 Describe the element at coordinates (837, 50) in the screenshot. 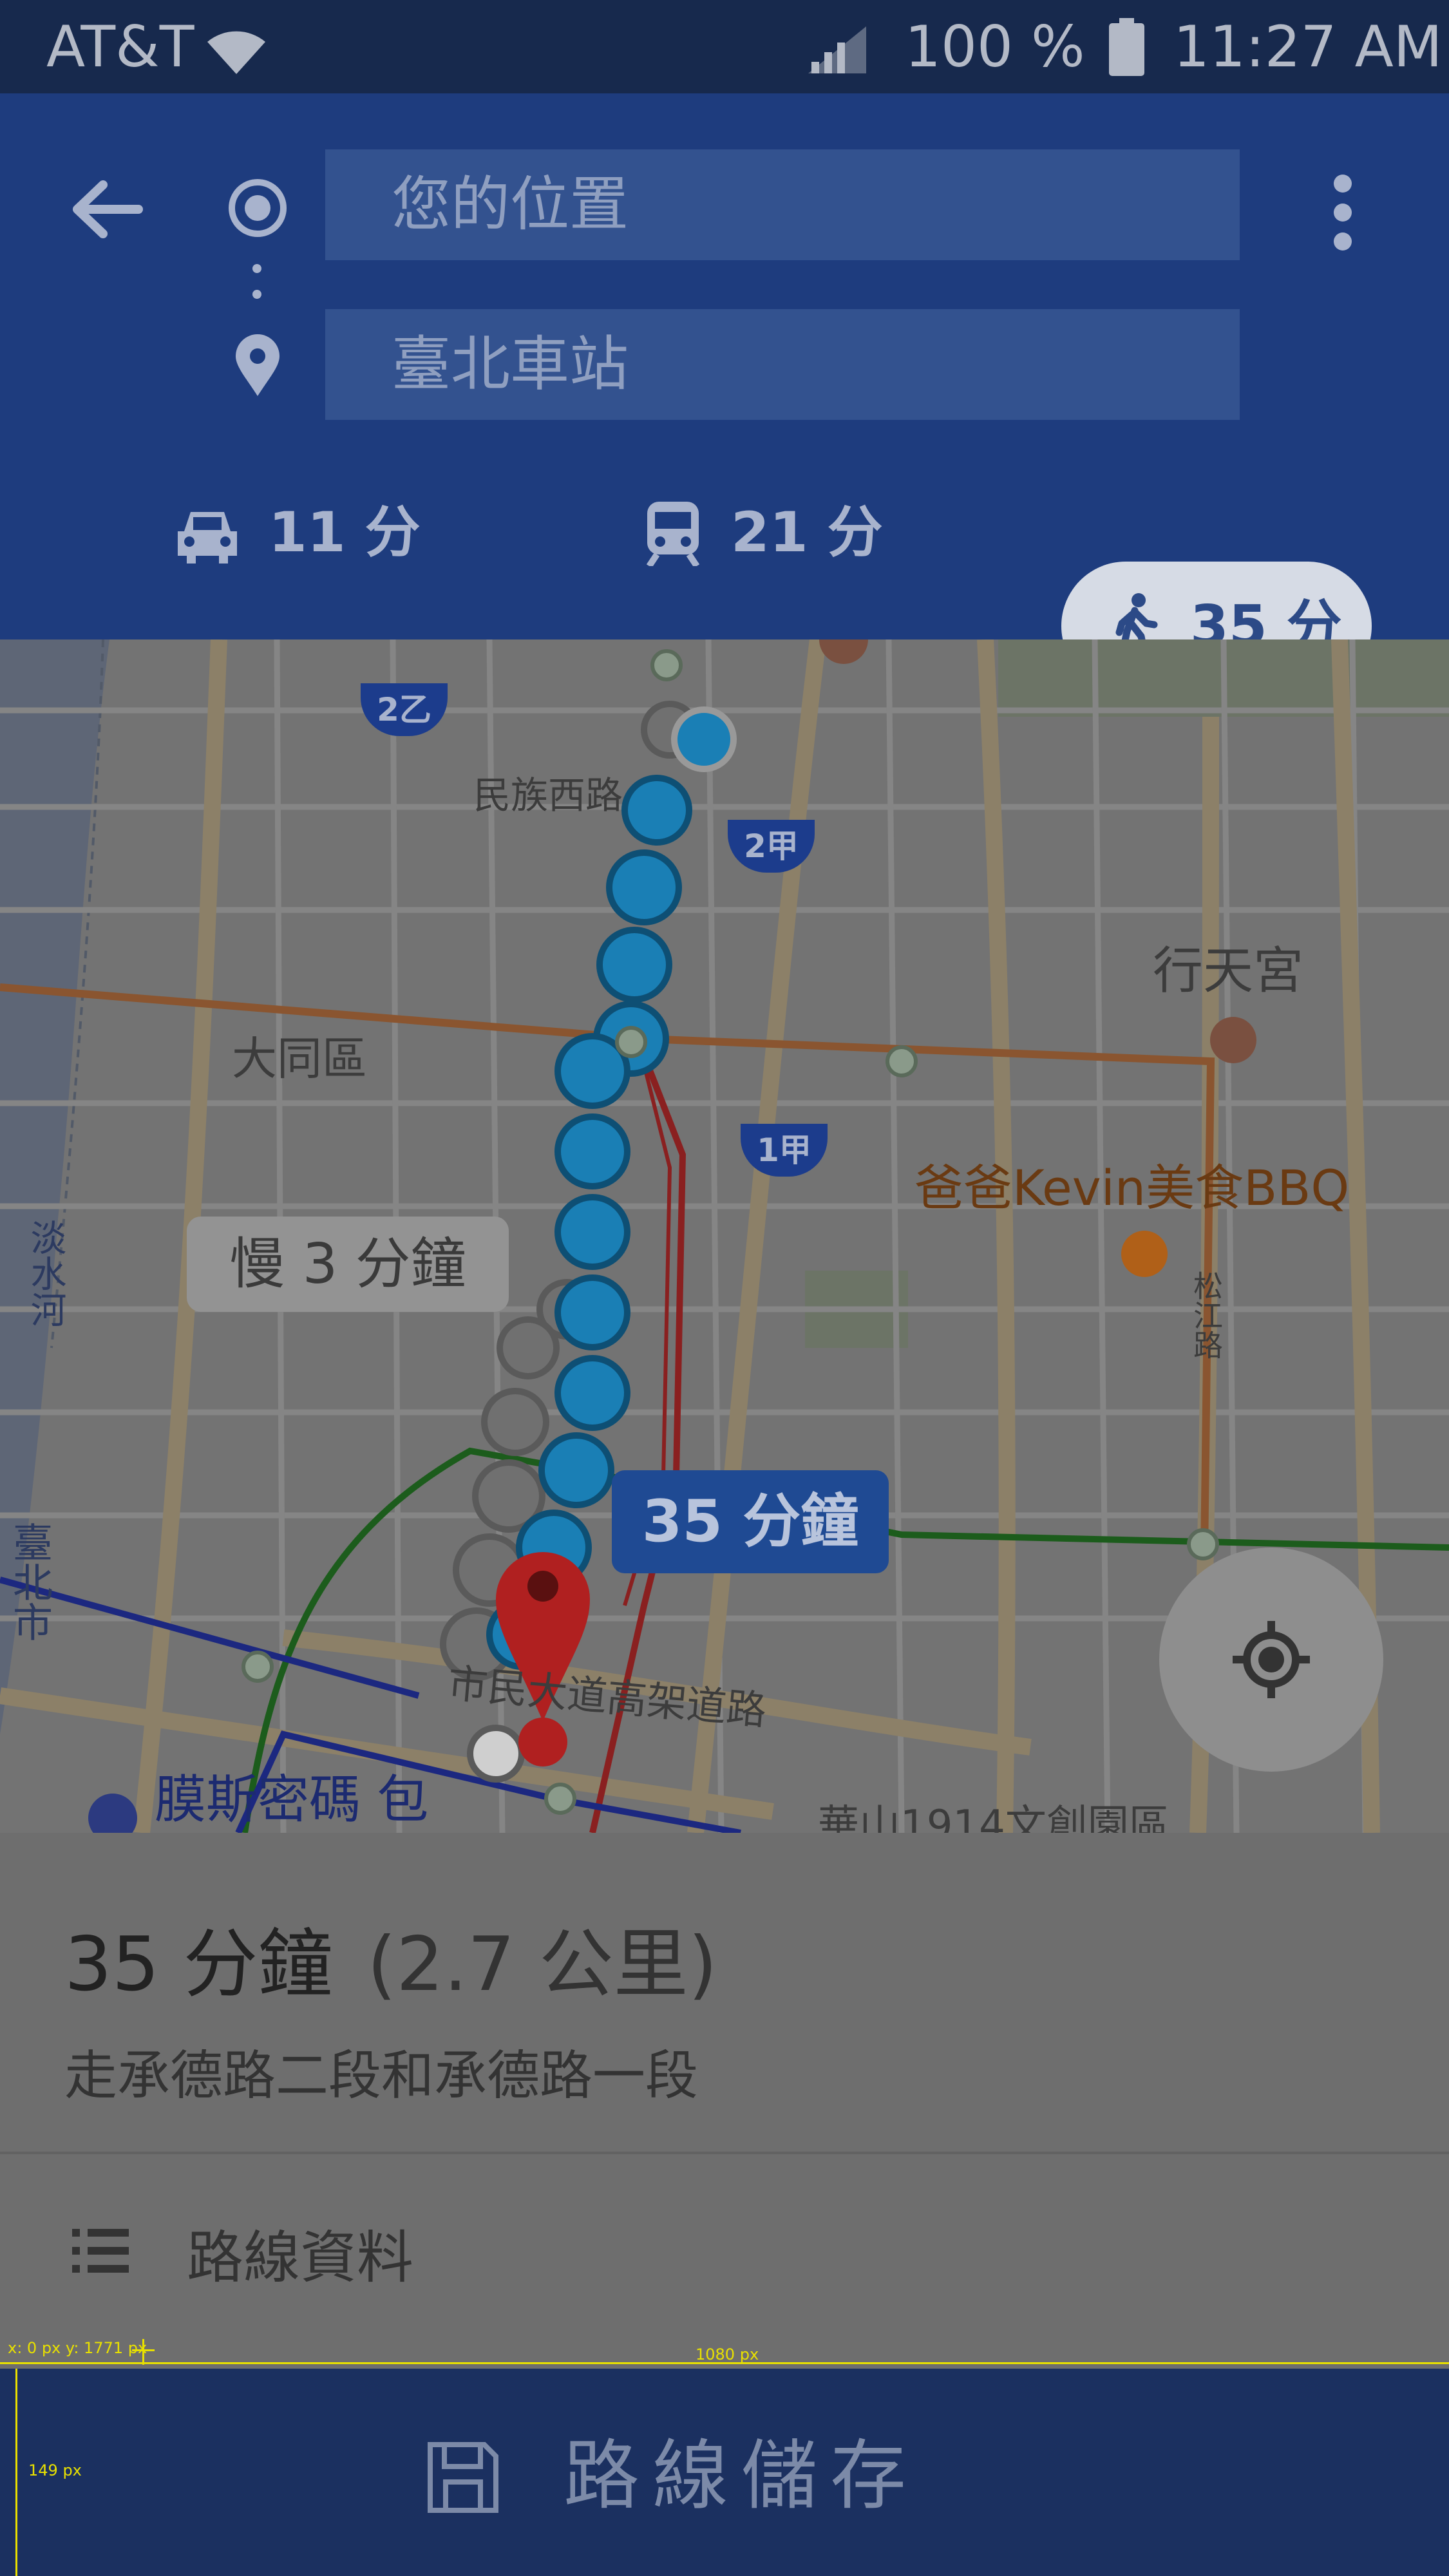

I see `signal-icon` at that location.